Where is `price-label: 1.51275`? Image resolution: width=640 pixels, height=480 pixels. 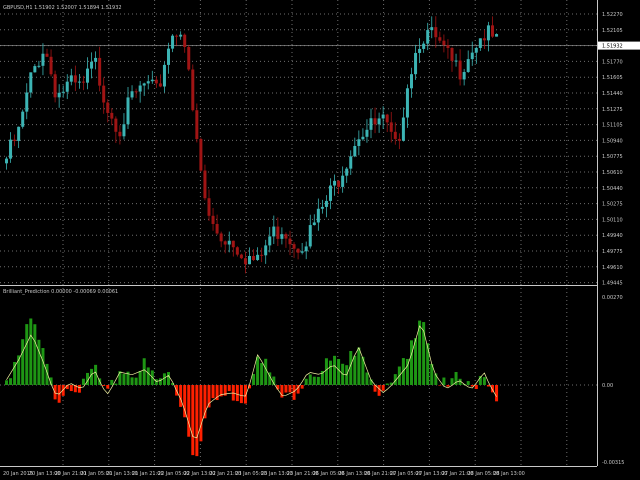
price-label: 1.51275 is located at coordinates (612, 110).